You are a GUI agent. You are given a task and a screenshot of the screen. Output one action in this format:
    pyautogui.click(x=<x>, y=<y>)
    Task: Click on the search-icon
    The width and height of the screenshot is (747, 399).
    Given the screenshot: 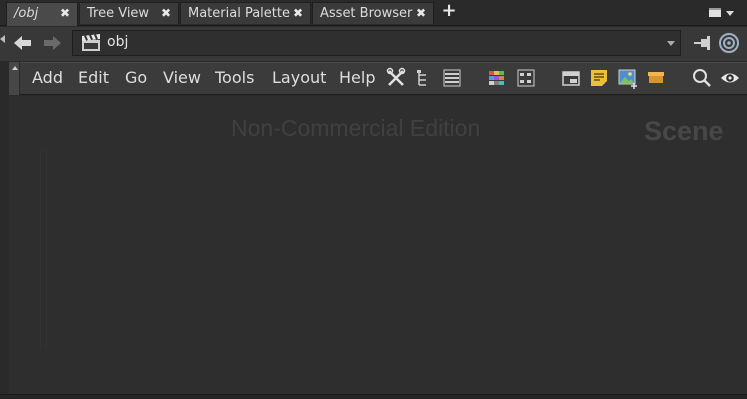 What is the action you would take?
    pyautogui.click(x=702, y=78)
    